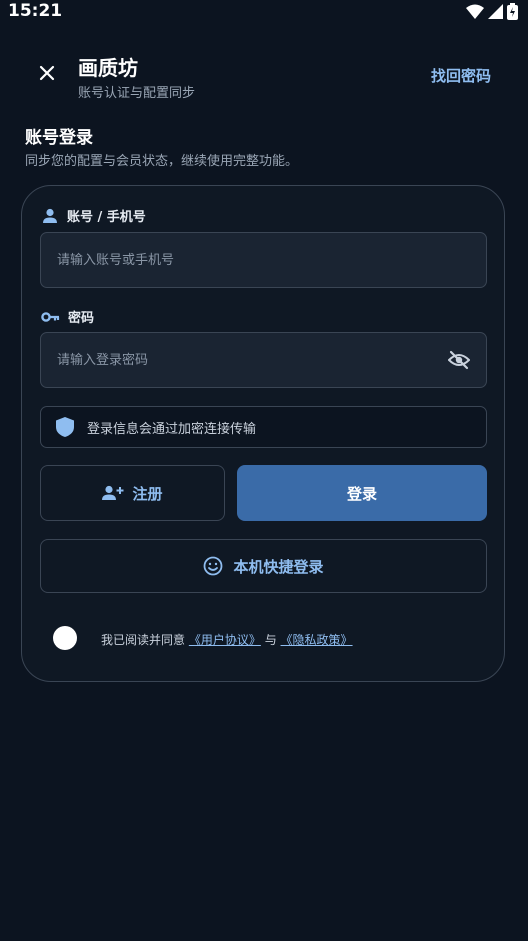  I want to click on app-subtitle: 账号认证与配置同步, so click(137, 93).